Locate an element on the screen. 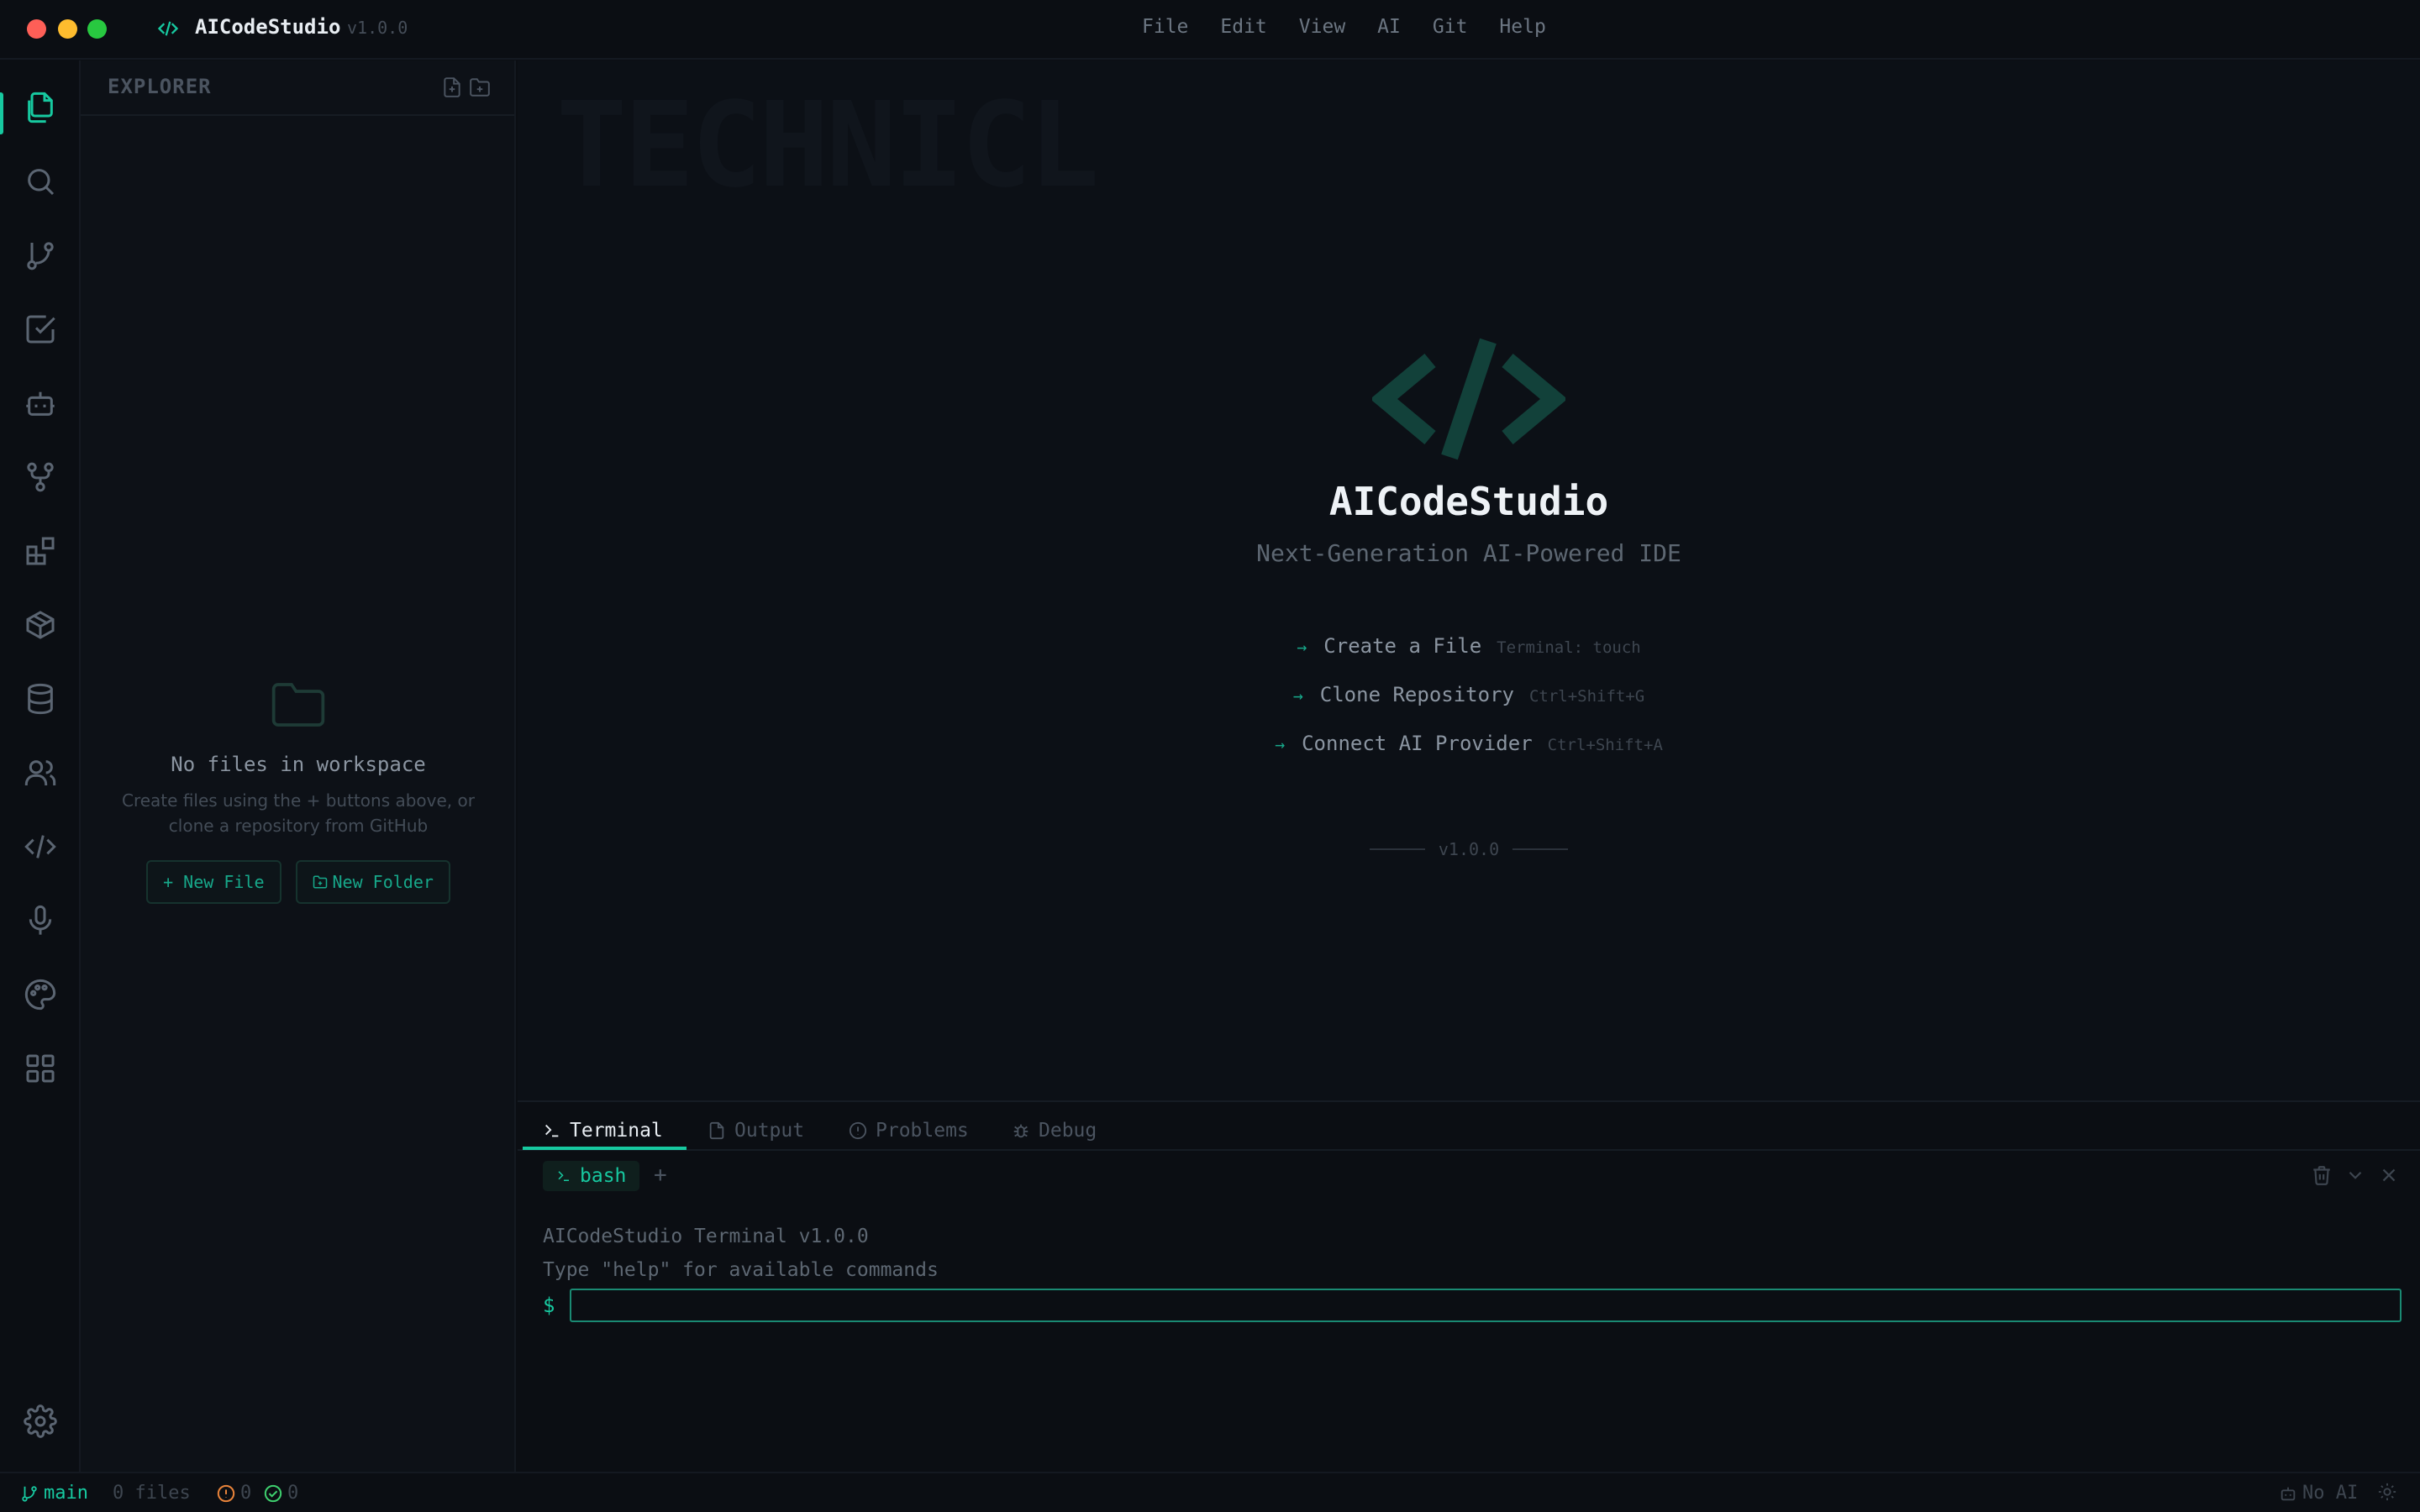  warning-circle-icon is located at coordinates (226, 1493).